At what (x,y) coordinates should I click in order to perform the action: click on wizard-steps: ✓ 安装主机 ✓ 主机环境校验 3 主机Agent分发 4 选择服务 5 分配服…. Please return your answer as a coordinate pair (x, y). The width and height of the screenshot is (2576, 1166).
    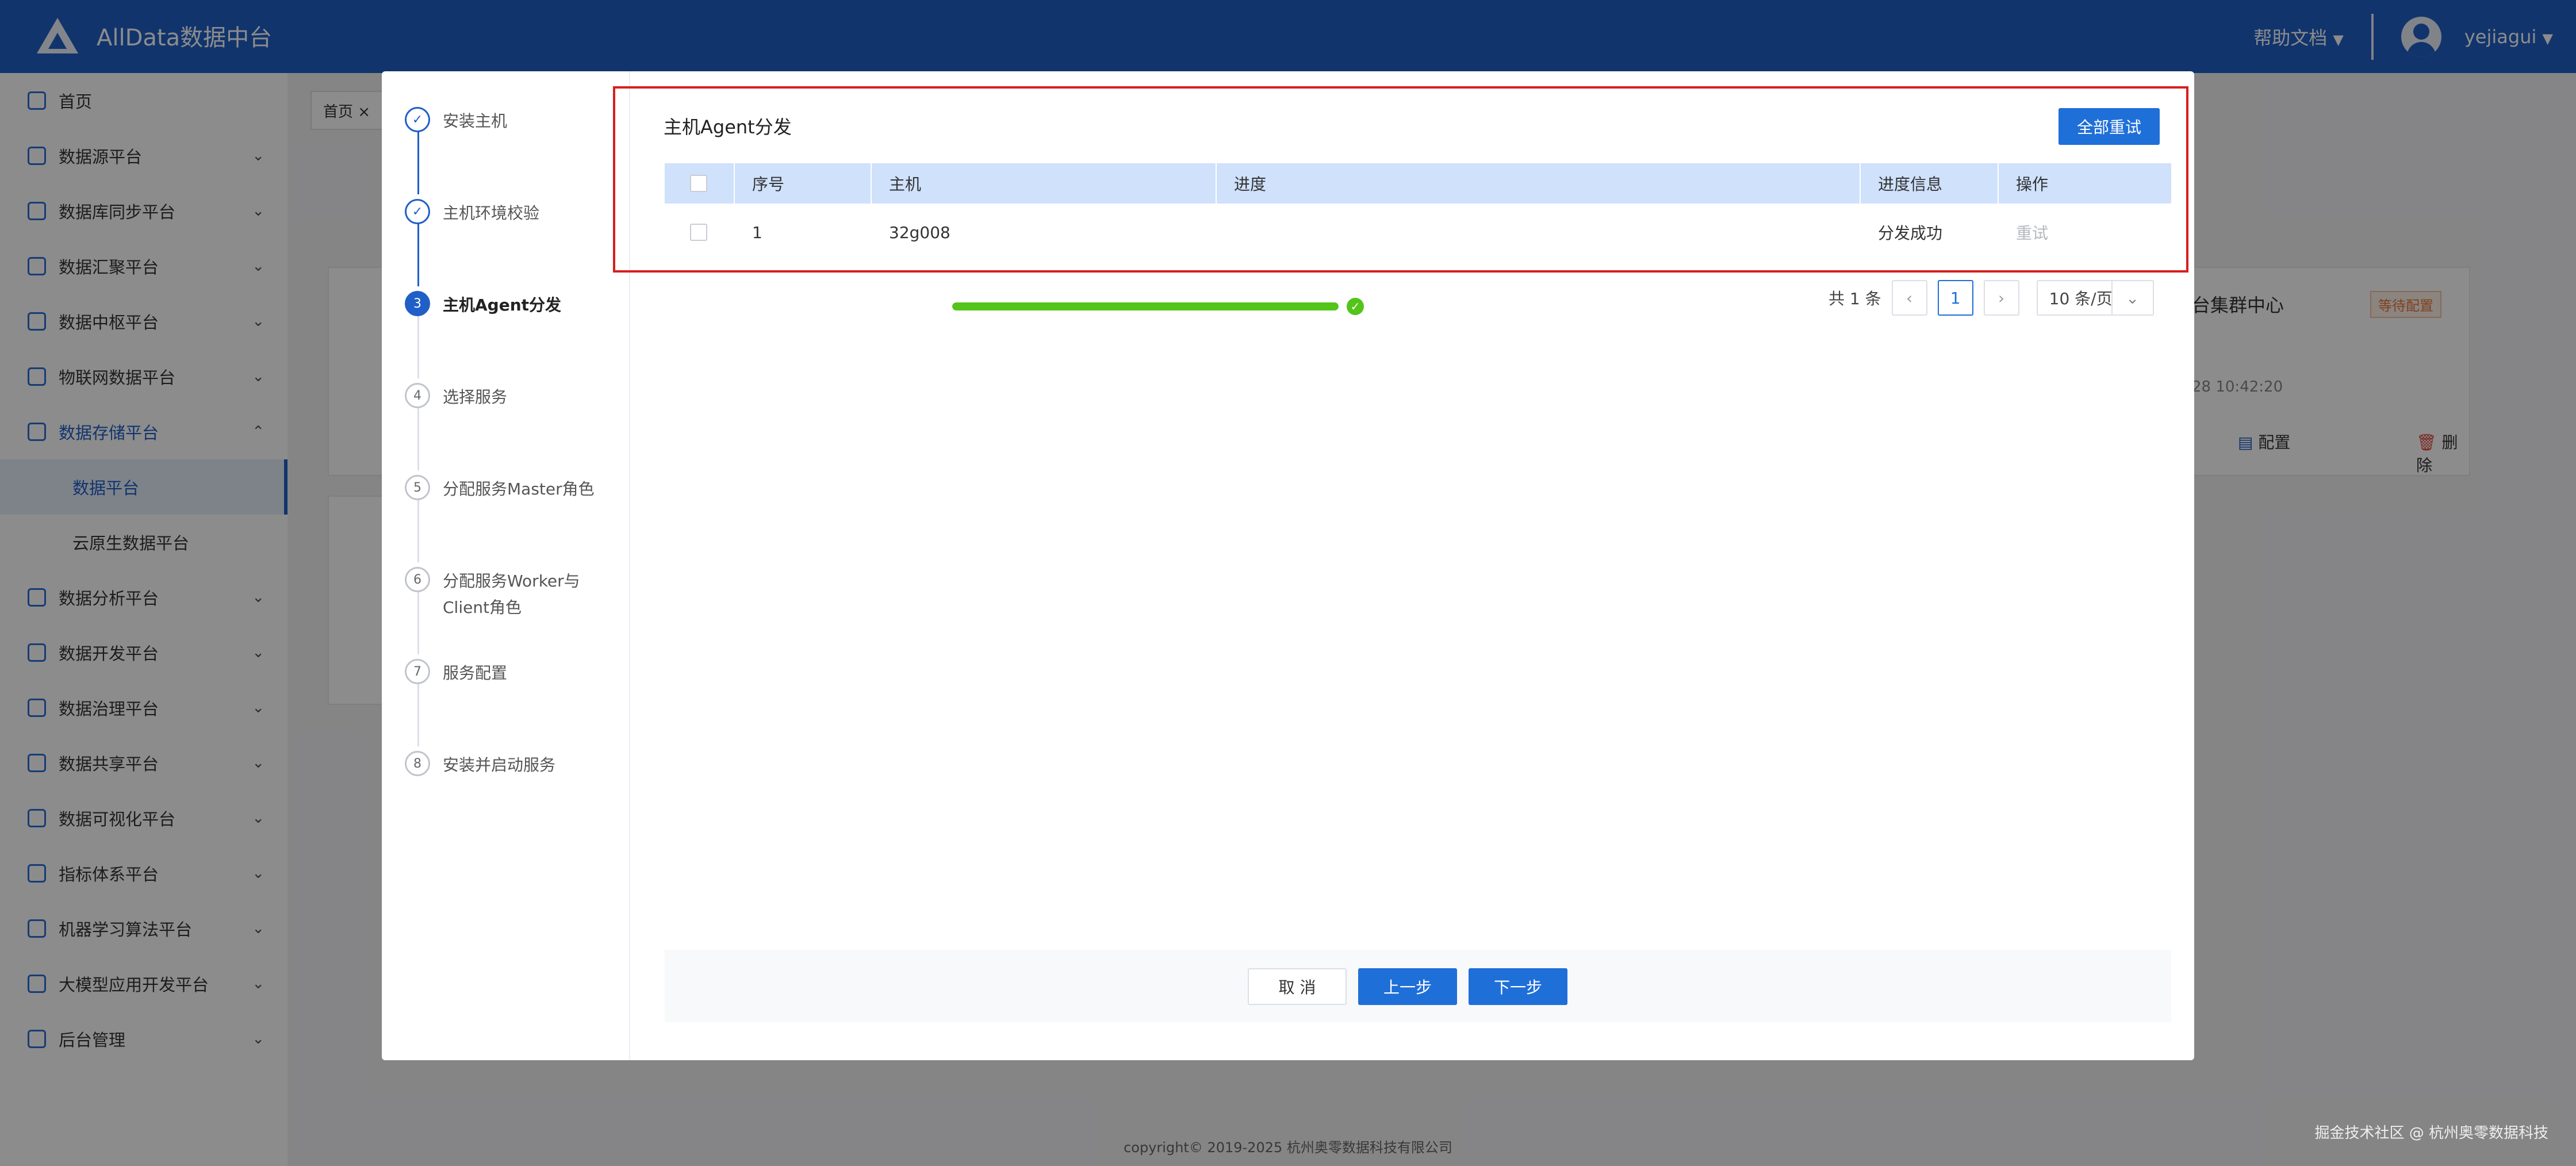
    Looking at the image, I should click on (506, 565).